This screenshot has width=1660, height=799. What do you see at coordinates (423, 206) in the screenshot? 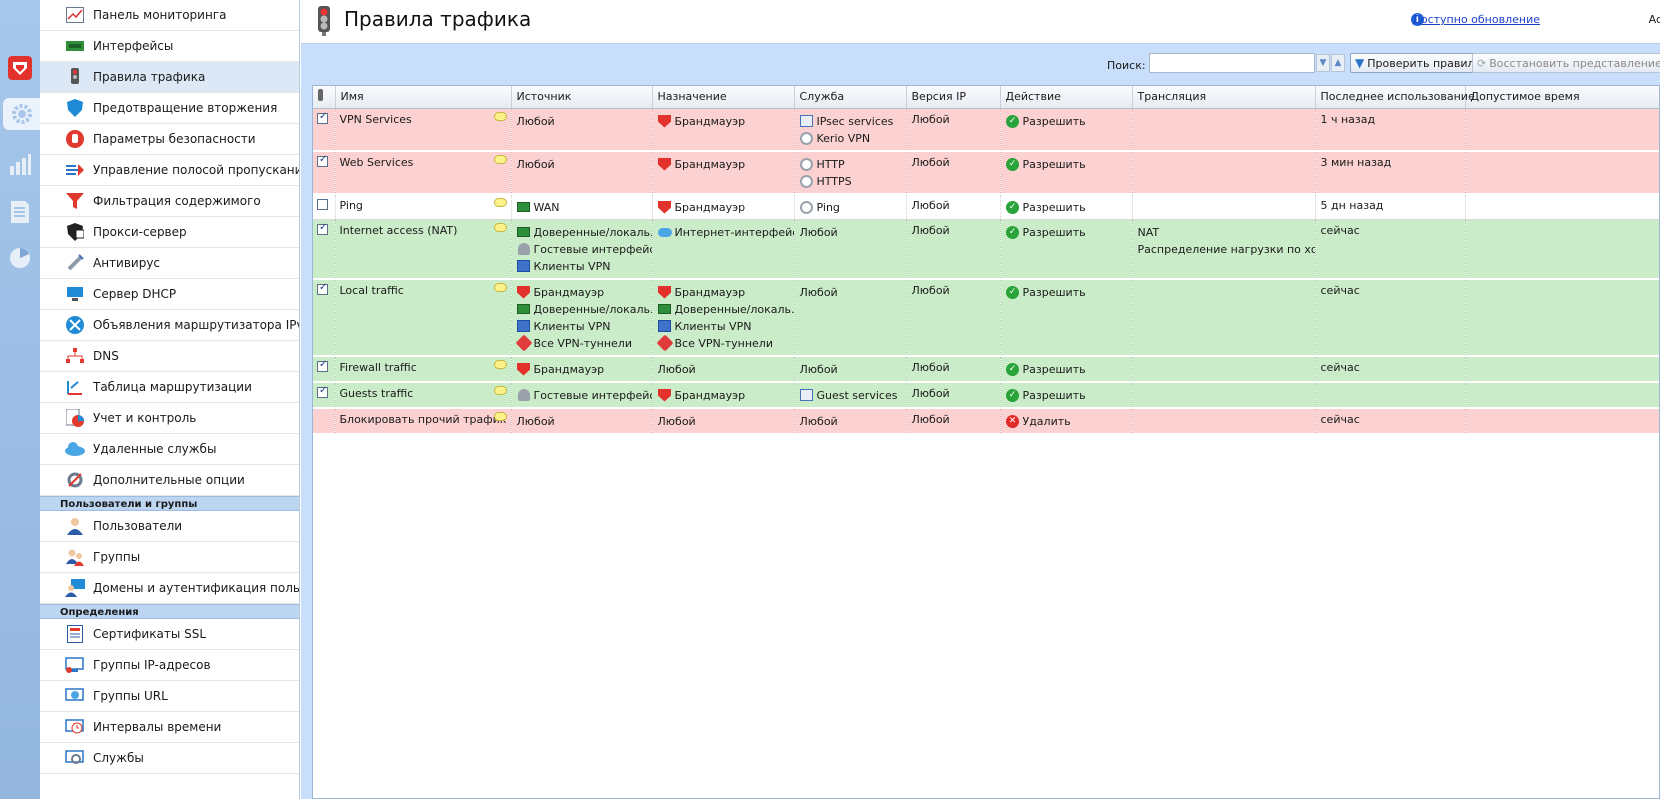
I see `rule-name-cell: Ping` at bounding box center [423, 206].